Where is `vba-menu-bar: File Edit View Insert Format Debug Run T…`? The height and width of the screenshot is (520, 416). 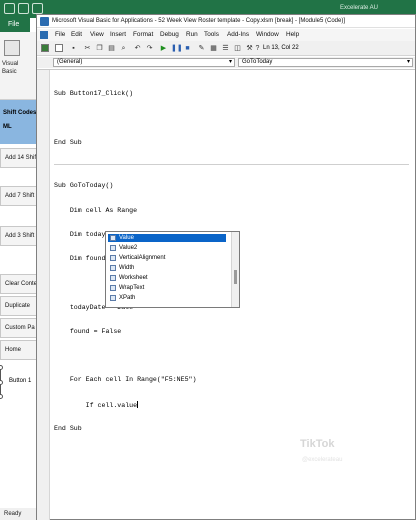 vba-menu-bar: File Edit View Insert Format Debug Run T… is located at coordinates (226, 35).